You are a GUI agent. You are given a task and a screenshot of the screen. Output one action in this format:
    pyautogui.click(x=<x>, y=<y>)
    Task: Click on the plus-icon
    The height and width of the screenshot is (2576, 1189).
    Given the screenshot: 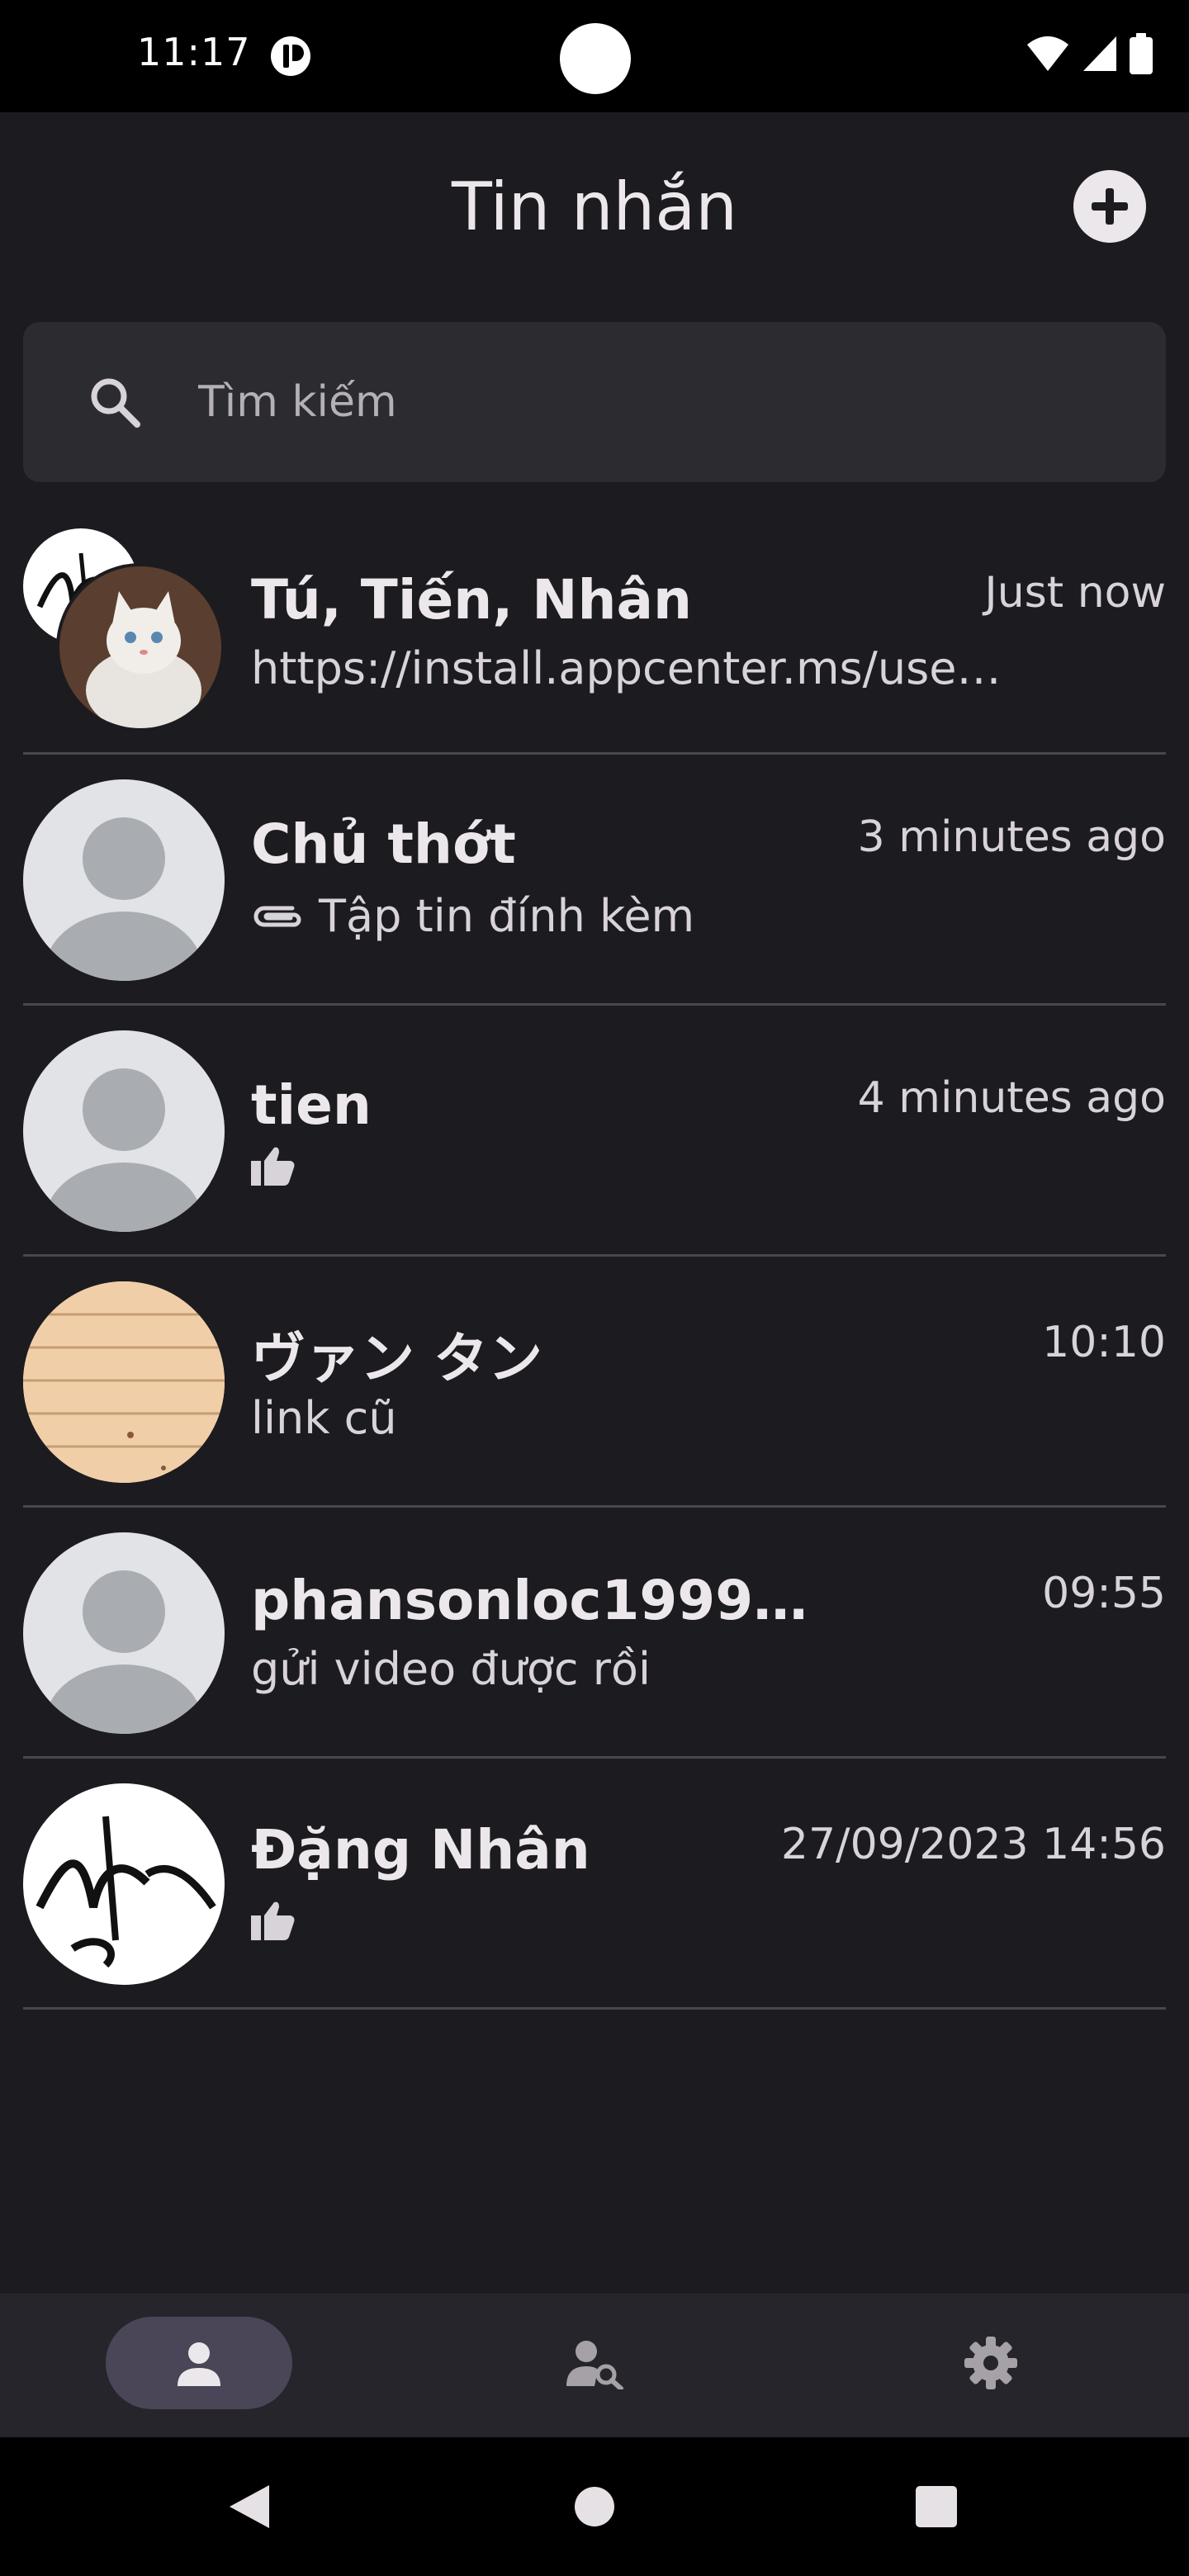 What is the action you would take?
    pyautogui.click(x=1110, y=206)
    